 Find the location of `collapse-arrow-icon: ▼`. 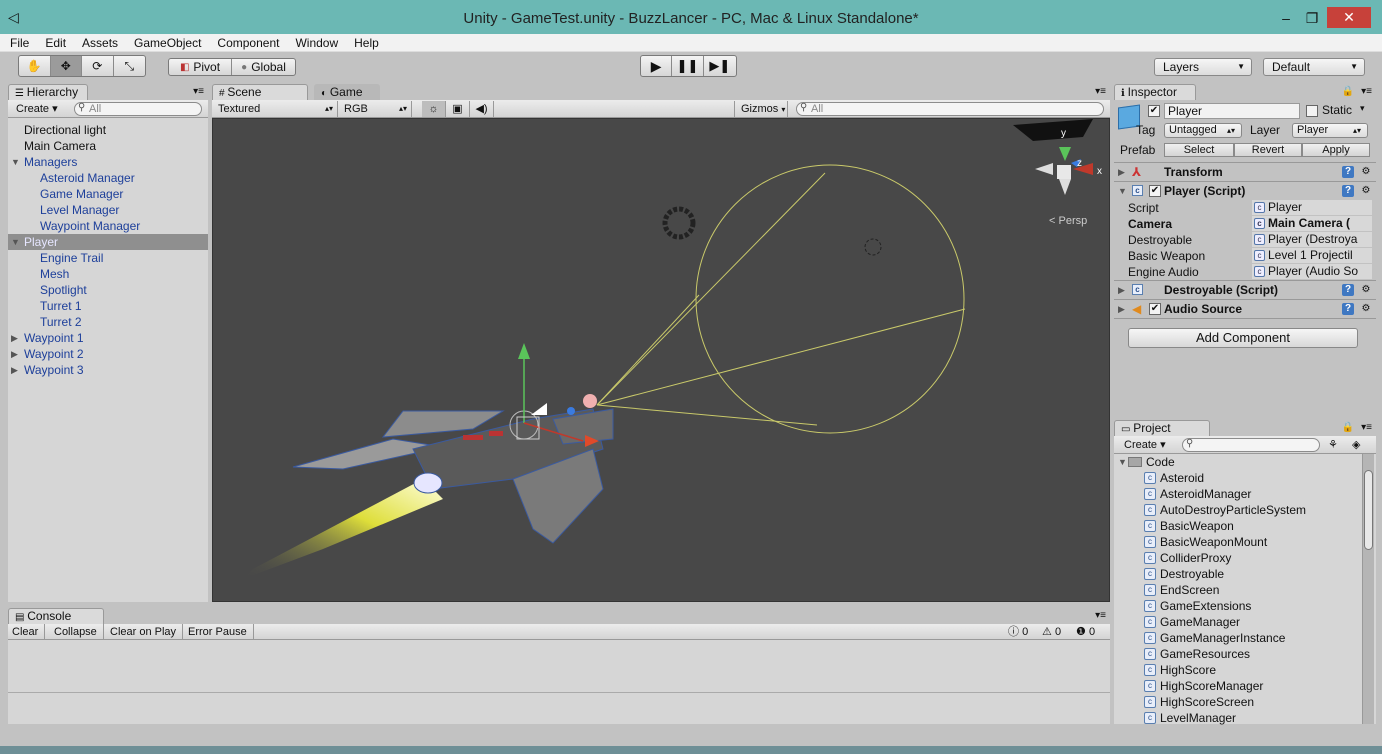

collapse-arrow-icon: ▼ is located at coordinates (15, 162).